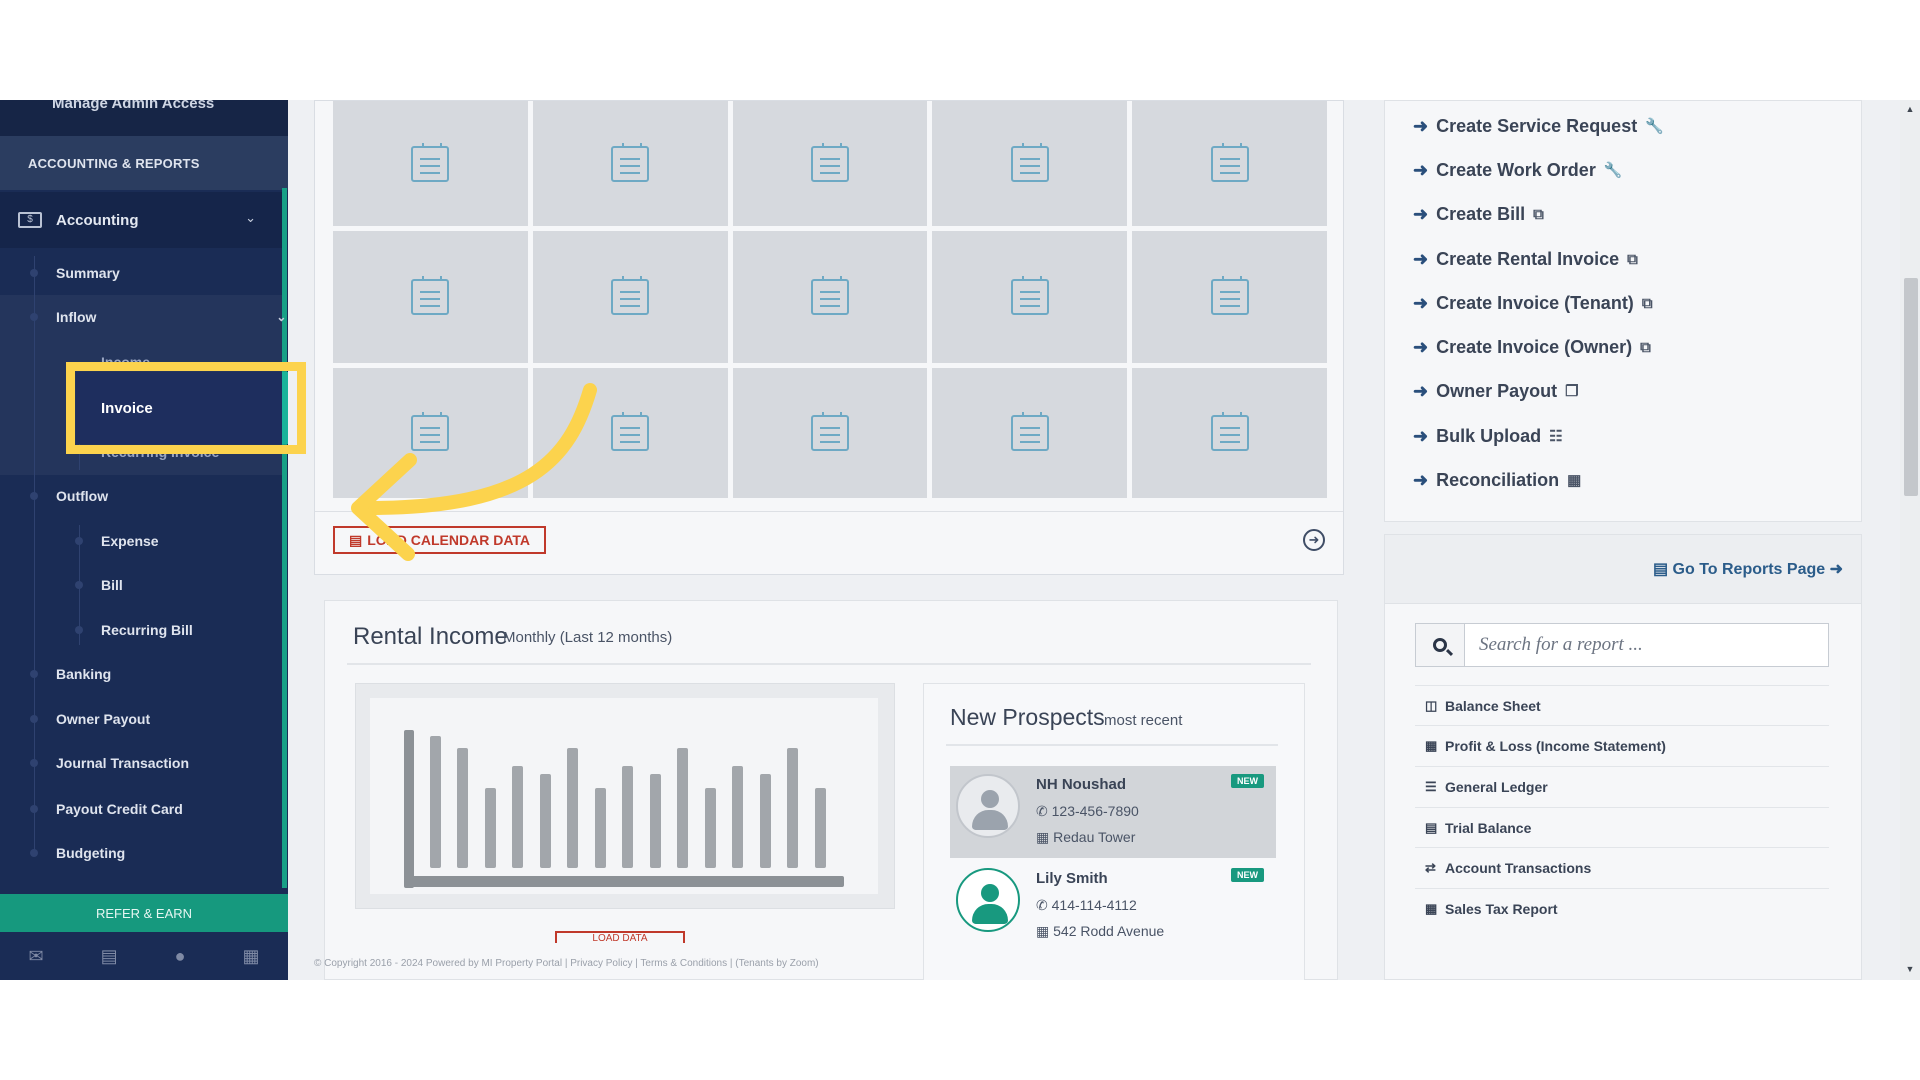  What do you see at coordinates (1497, 480) in the screenshot?
I see `reconciliation-link: ➜ Reconciliation ▦` at bounding box center [1497, 480].